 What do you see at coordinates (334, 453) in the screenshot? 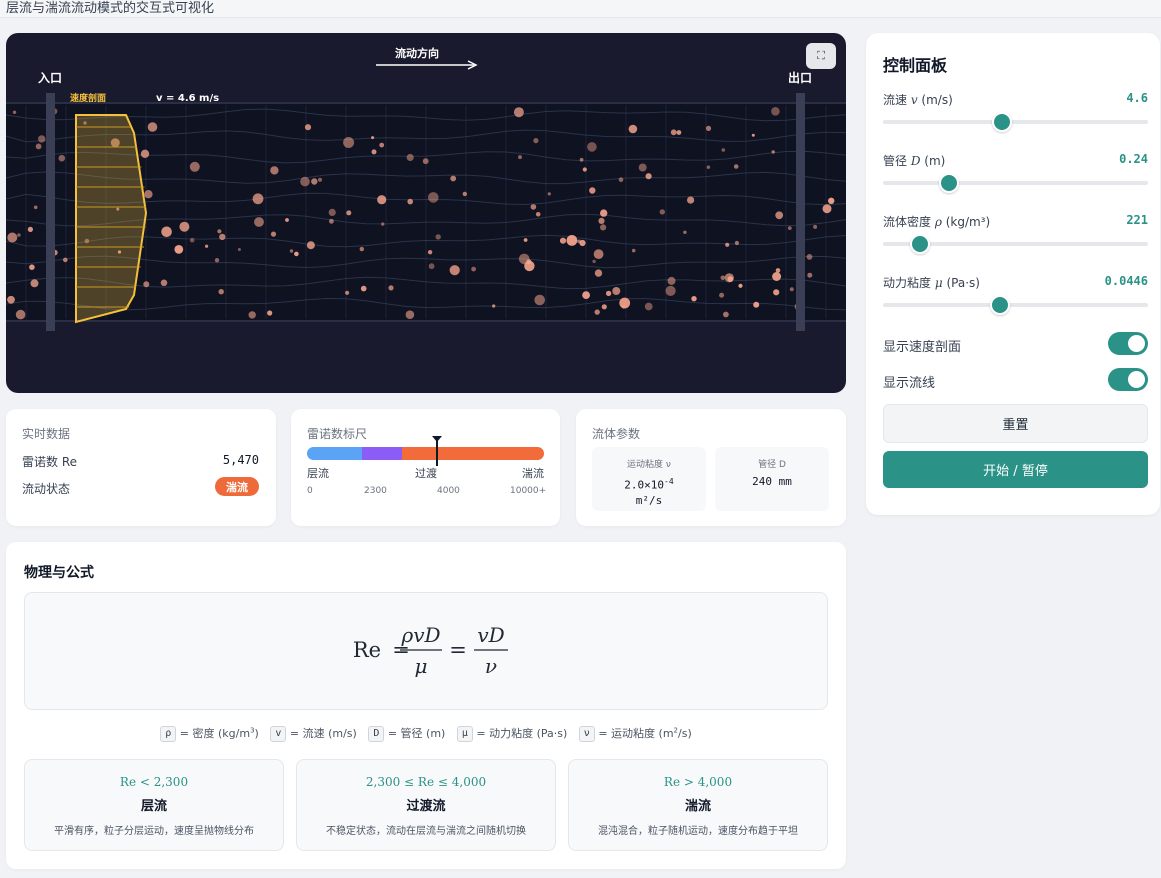
I see `scale-laminar-zone` at bounding box center [334, 453].